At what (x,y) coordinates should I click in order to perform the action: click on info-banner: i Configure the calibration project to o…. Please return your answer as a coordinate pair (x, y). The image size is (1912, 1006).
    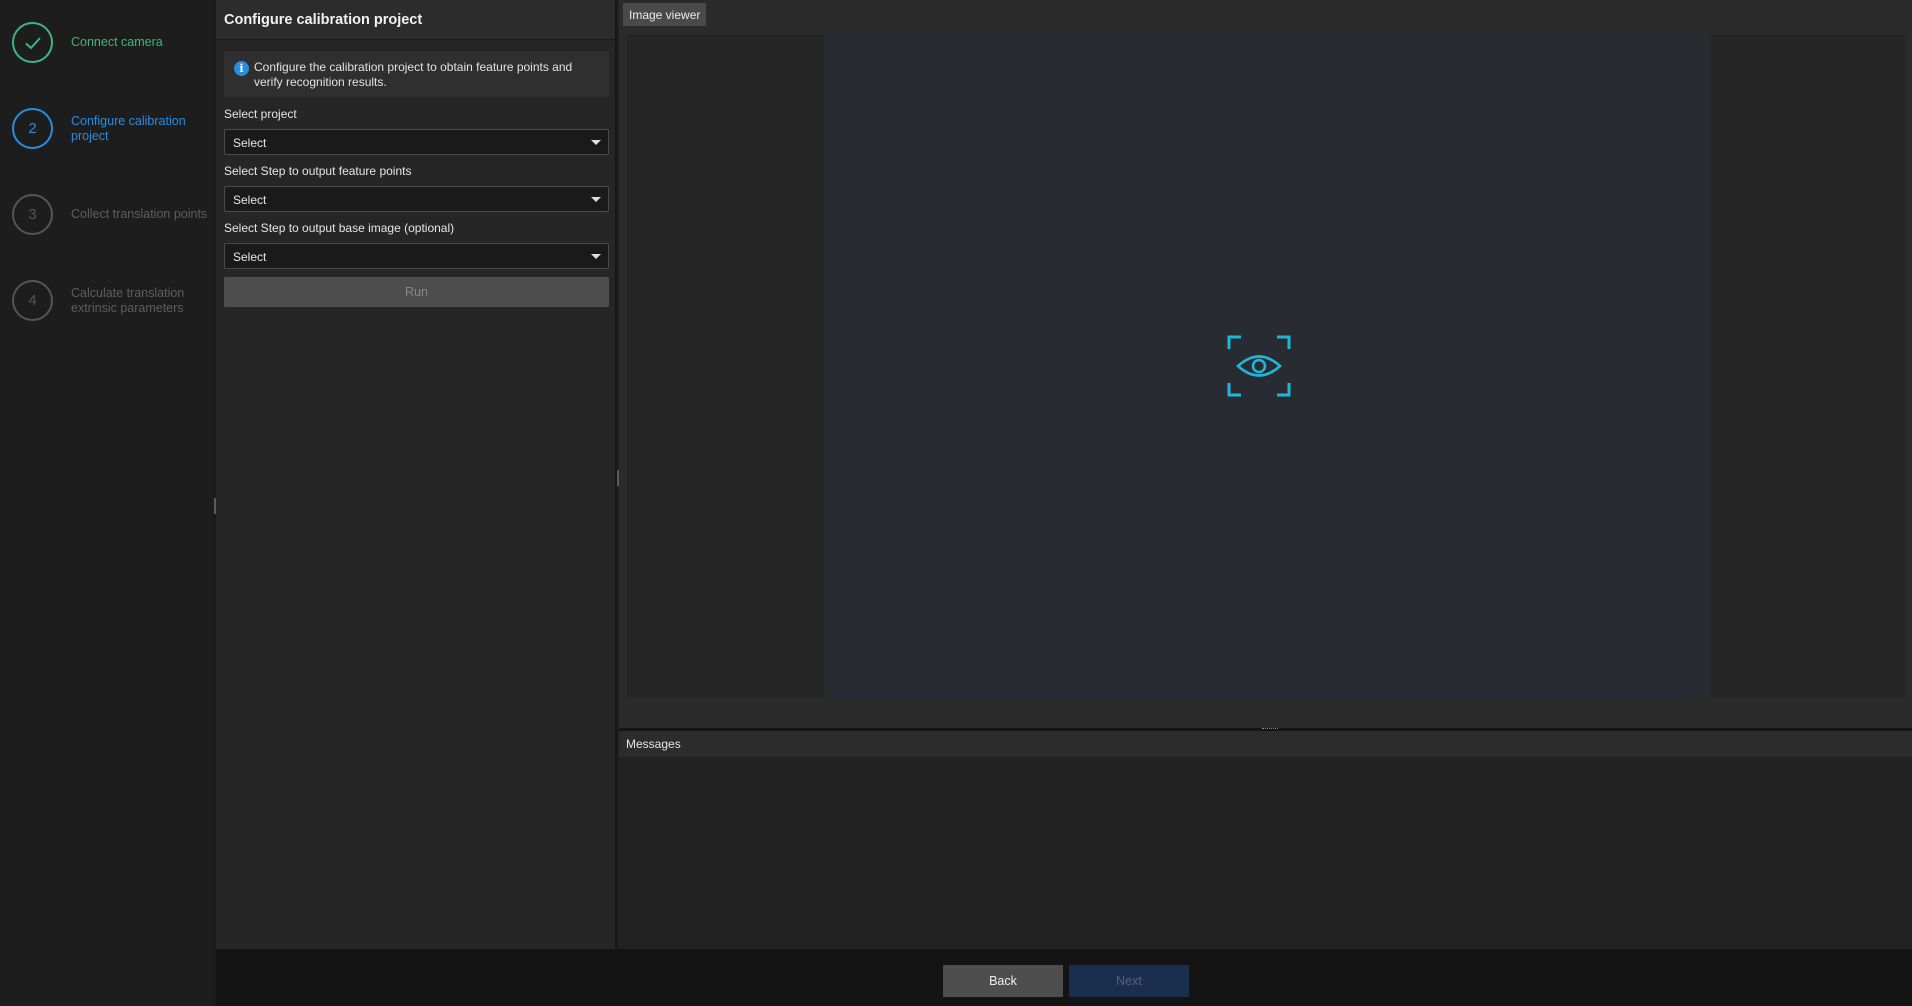
    Looking at the image, I should click on (416, 74).